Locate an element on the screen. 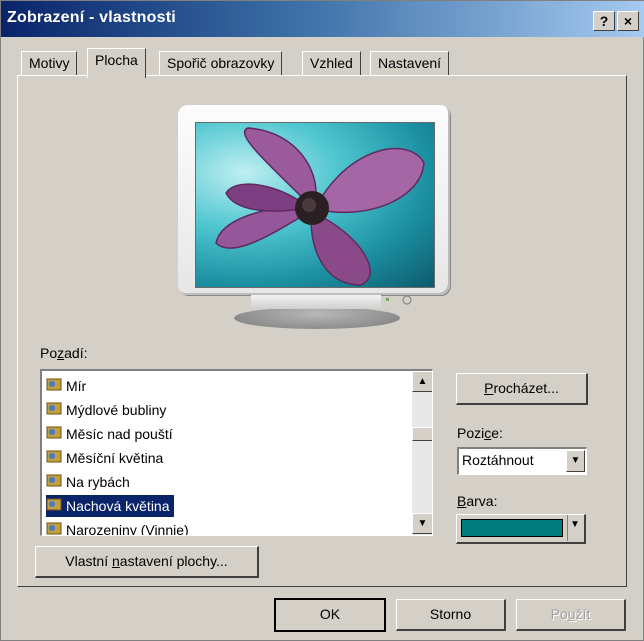 The width and height of the screenshot is (644, 641). scroll-down-arrow-icon: ▼ is located at coordinates (422, 523).